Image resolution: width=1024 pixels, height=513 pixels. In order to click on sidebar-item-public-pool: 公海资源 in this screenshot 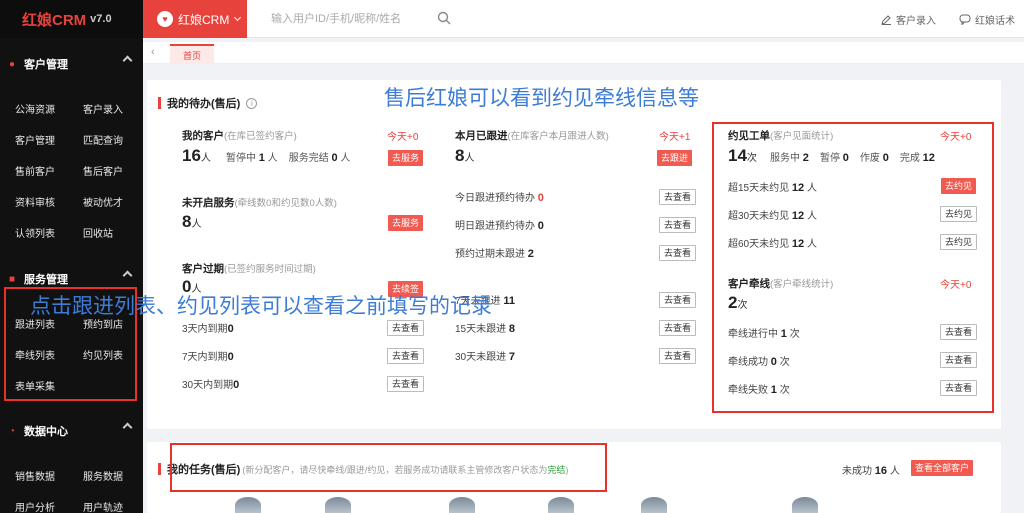, I will do `click(34, 108)`.